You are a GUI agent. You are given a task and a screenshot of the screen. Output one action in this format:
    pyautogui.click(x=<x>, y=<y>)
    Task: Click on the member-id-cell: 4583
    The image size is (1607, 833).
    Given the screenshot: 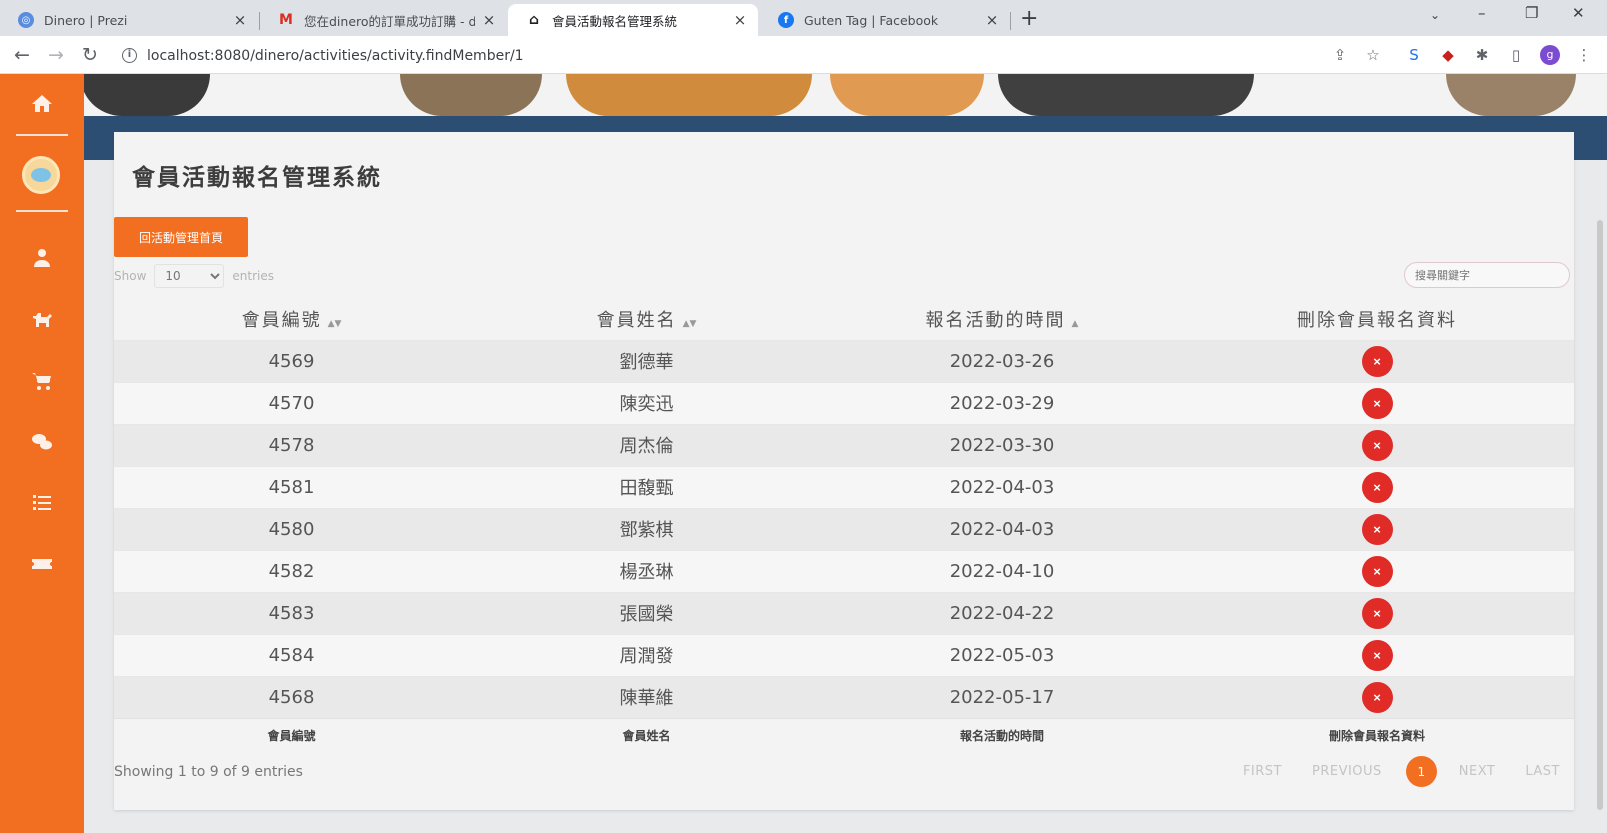 What is the action you would take?
    pyautogui.click(x=291, y=612)
    